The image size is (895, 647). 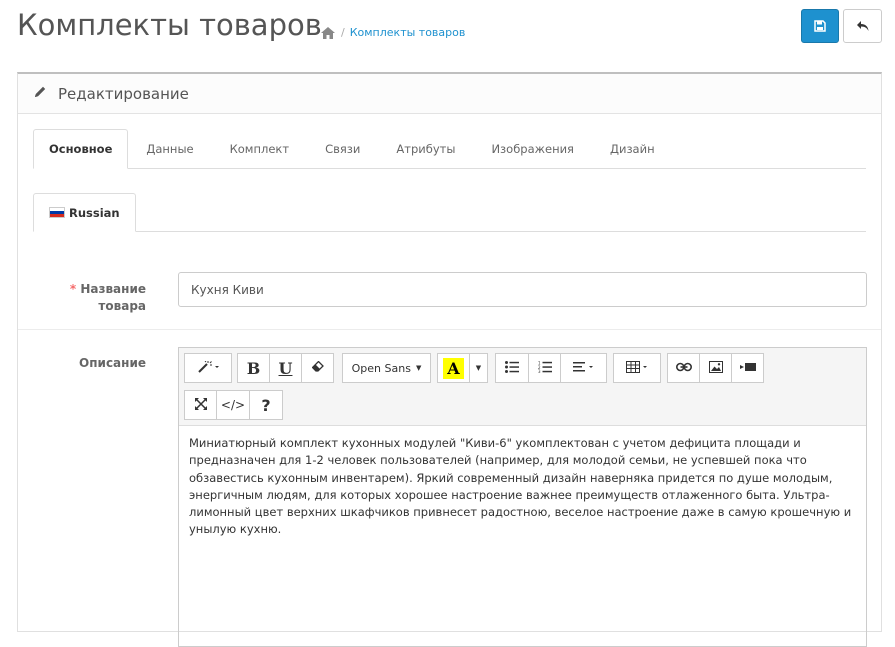 I want to click on back-button, so click(x=862, y=26).